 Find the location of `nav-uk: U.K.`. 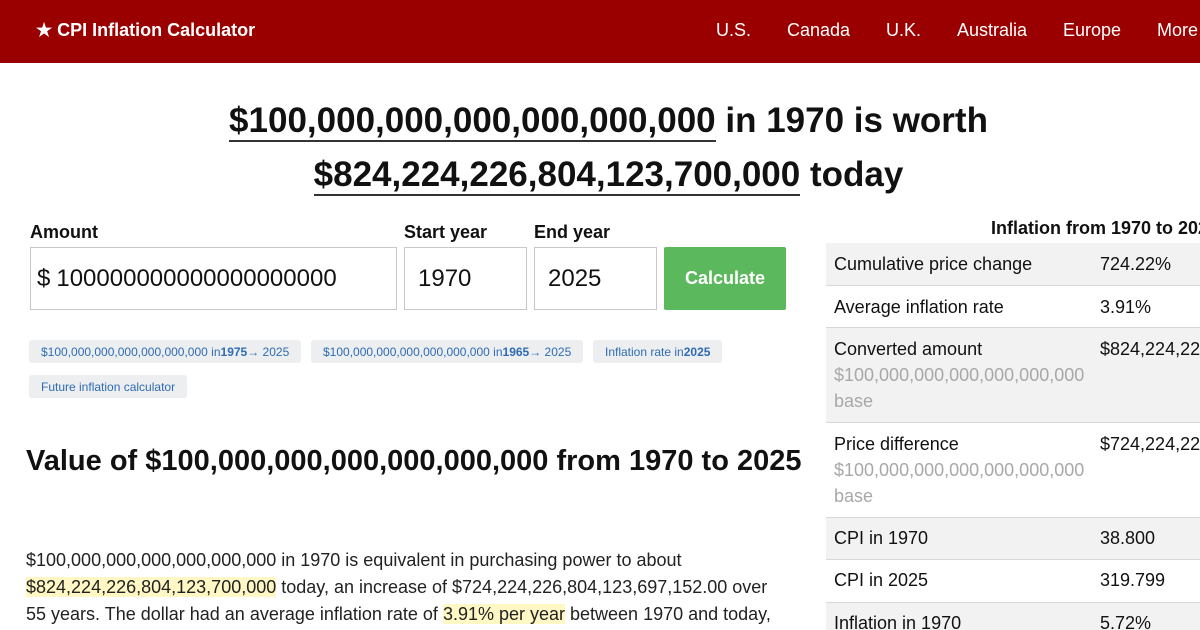

nav-uk: U.K. is located at coordinates (903, 30).